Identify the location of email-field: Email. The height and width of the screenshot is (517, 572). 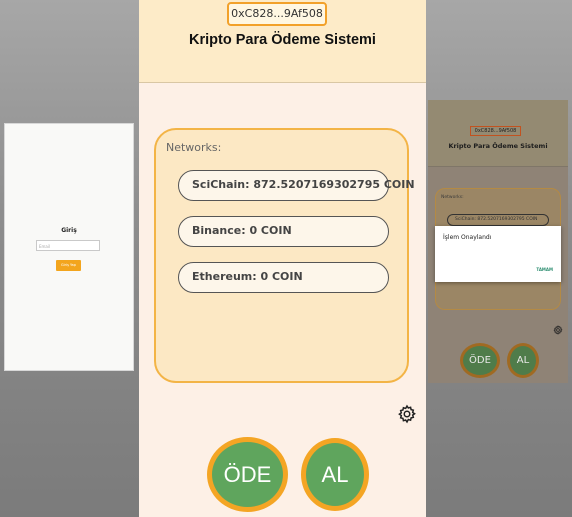
(68, 245).